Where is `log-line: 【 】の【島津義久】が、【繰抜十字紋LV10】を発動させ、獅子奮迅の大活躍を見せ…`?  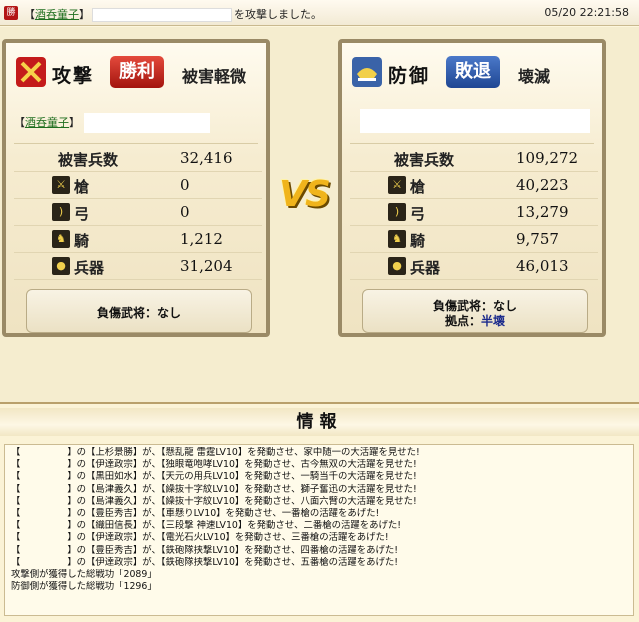 log-line: 【 】の【島津義久】が、【繰抜十字紋LV10】を発動させ、獅子奮迅の大活躍を見せ… is located at coordinates (214, 489).